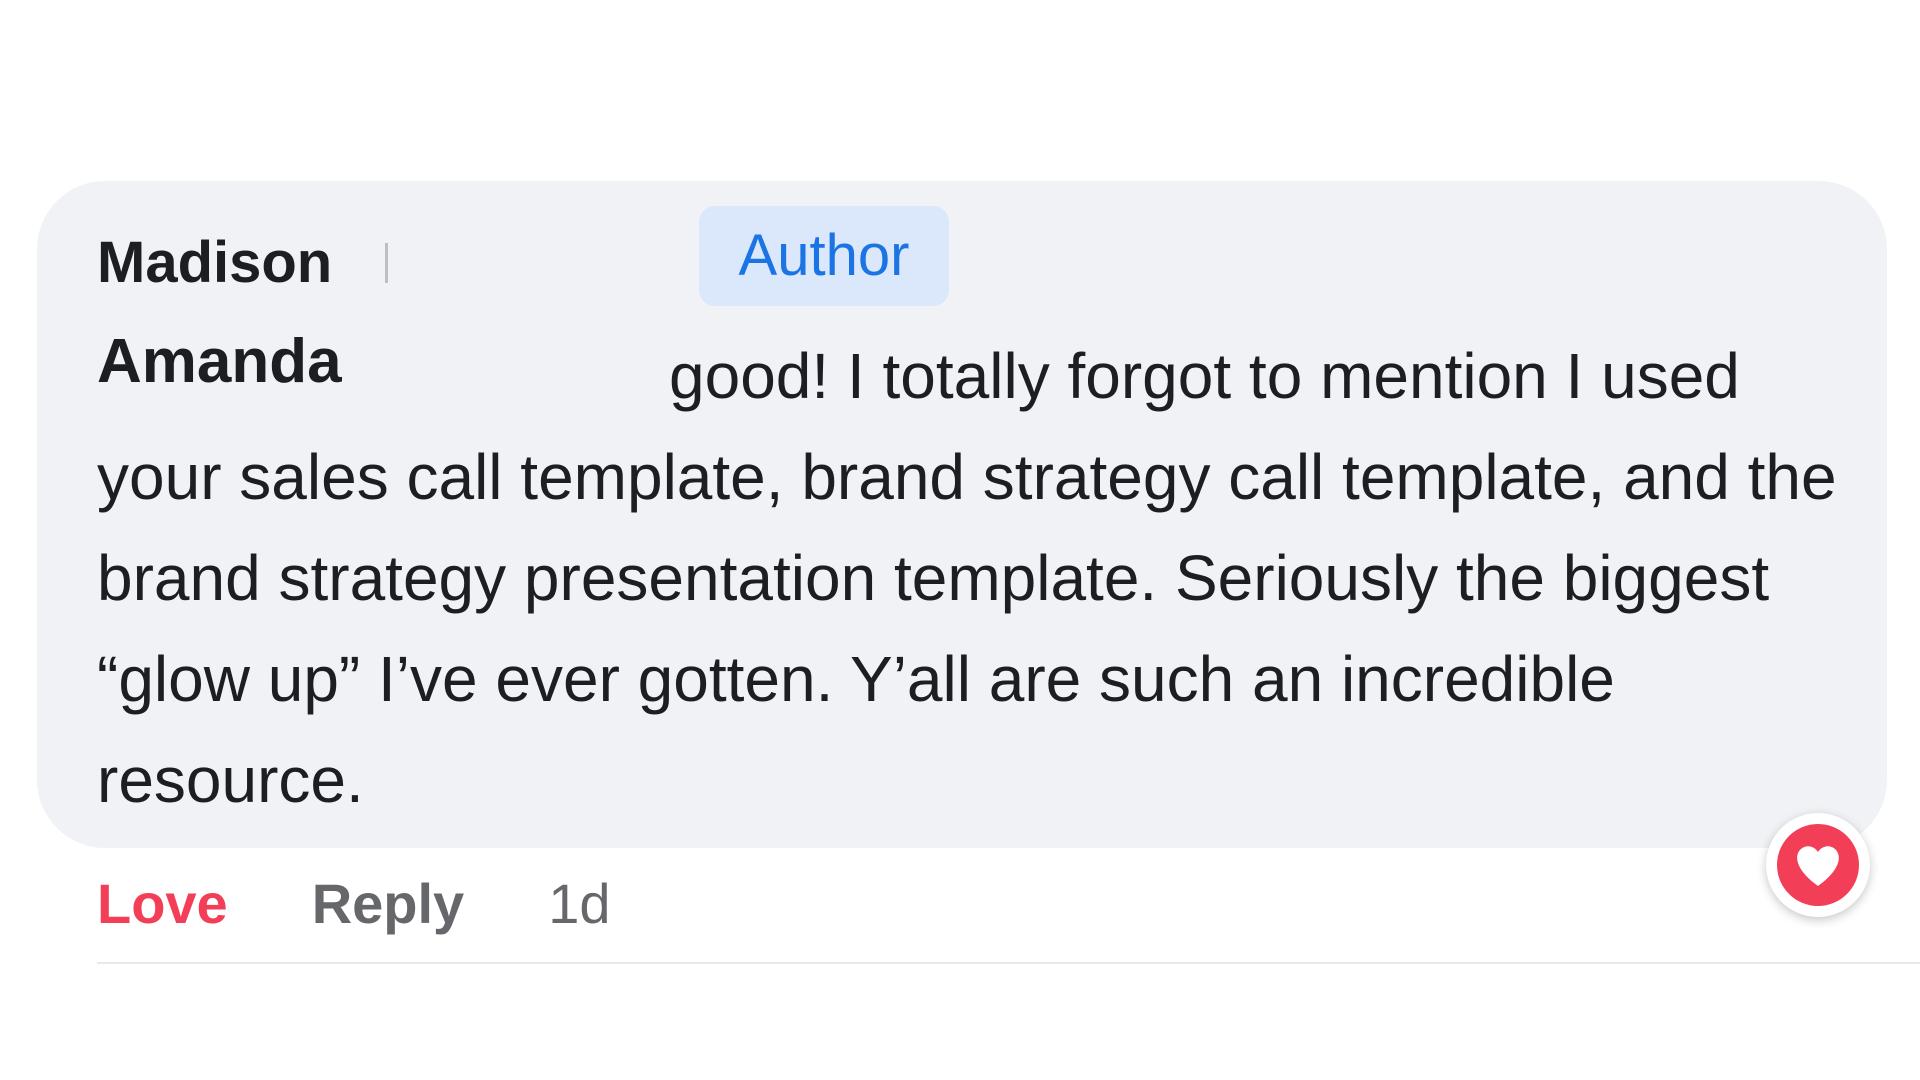 The image size is (1920, 1080). What do you see at coordinates (386, 263) in the screenshot?
I see `name-divider` at bounding box center [386, 263].